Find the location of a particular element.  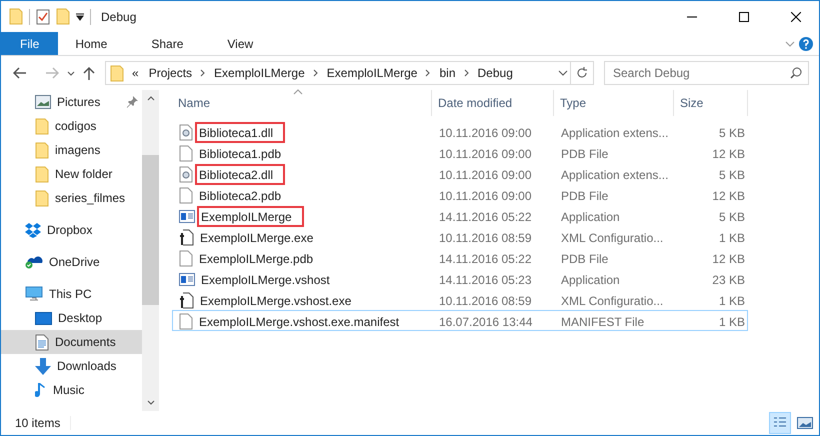

address-bar: « Projects ExemploILMerge ExemploILMerge bin Debug is located at coordinates (349, 73).